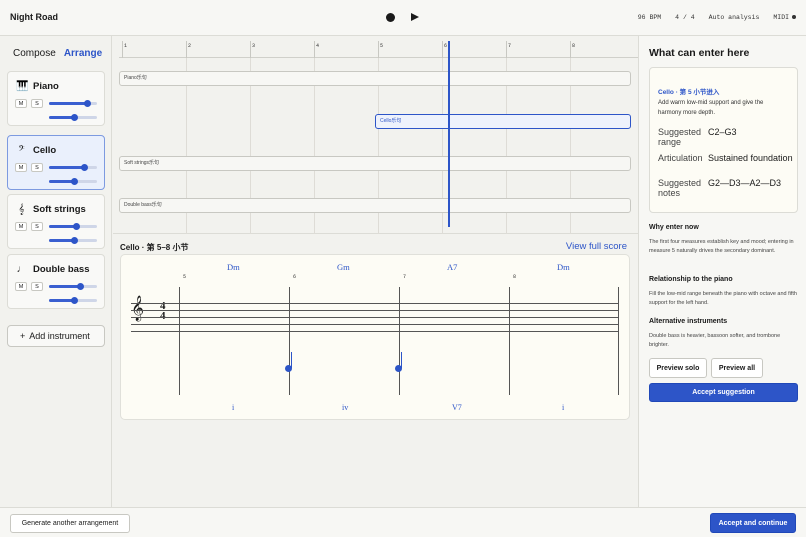 Image resolution: width=806 pixels, height=537 pixels. What do you see at coordinates (56, 162) in the screenshot?
I see `track-card-cello: 𝄢 Cello M S` at bounding box center [56, 162].